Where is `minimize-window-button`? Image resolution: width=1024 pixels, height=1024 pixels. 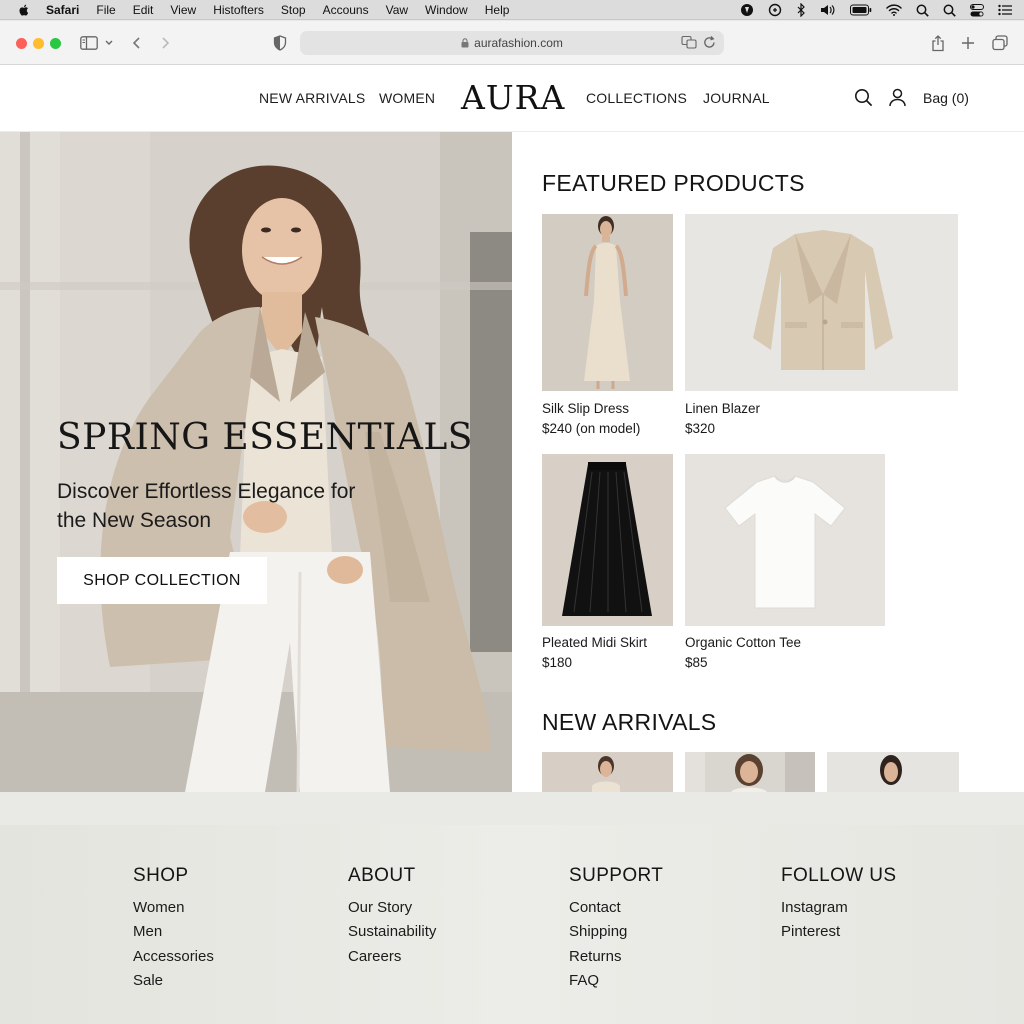
minimize-window-button is located at coordinates (38, 43).